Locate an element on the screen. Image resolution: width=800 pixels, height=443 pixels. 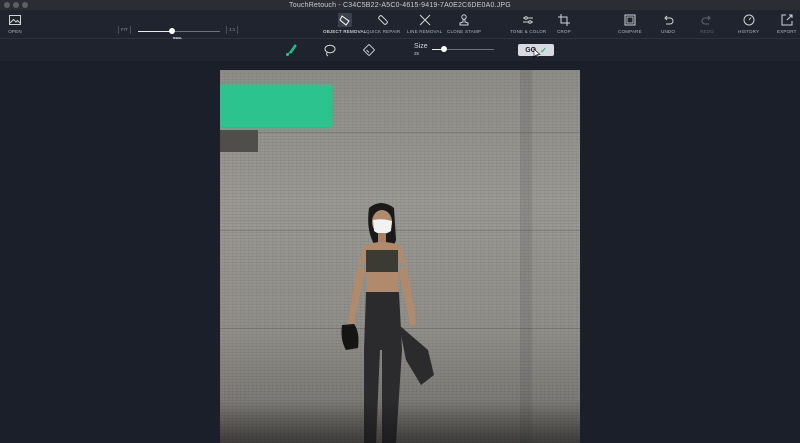
image-icon is located at coordinates (15, 20).